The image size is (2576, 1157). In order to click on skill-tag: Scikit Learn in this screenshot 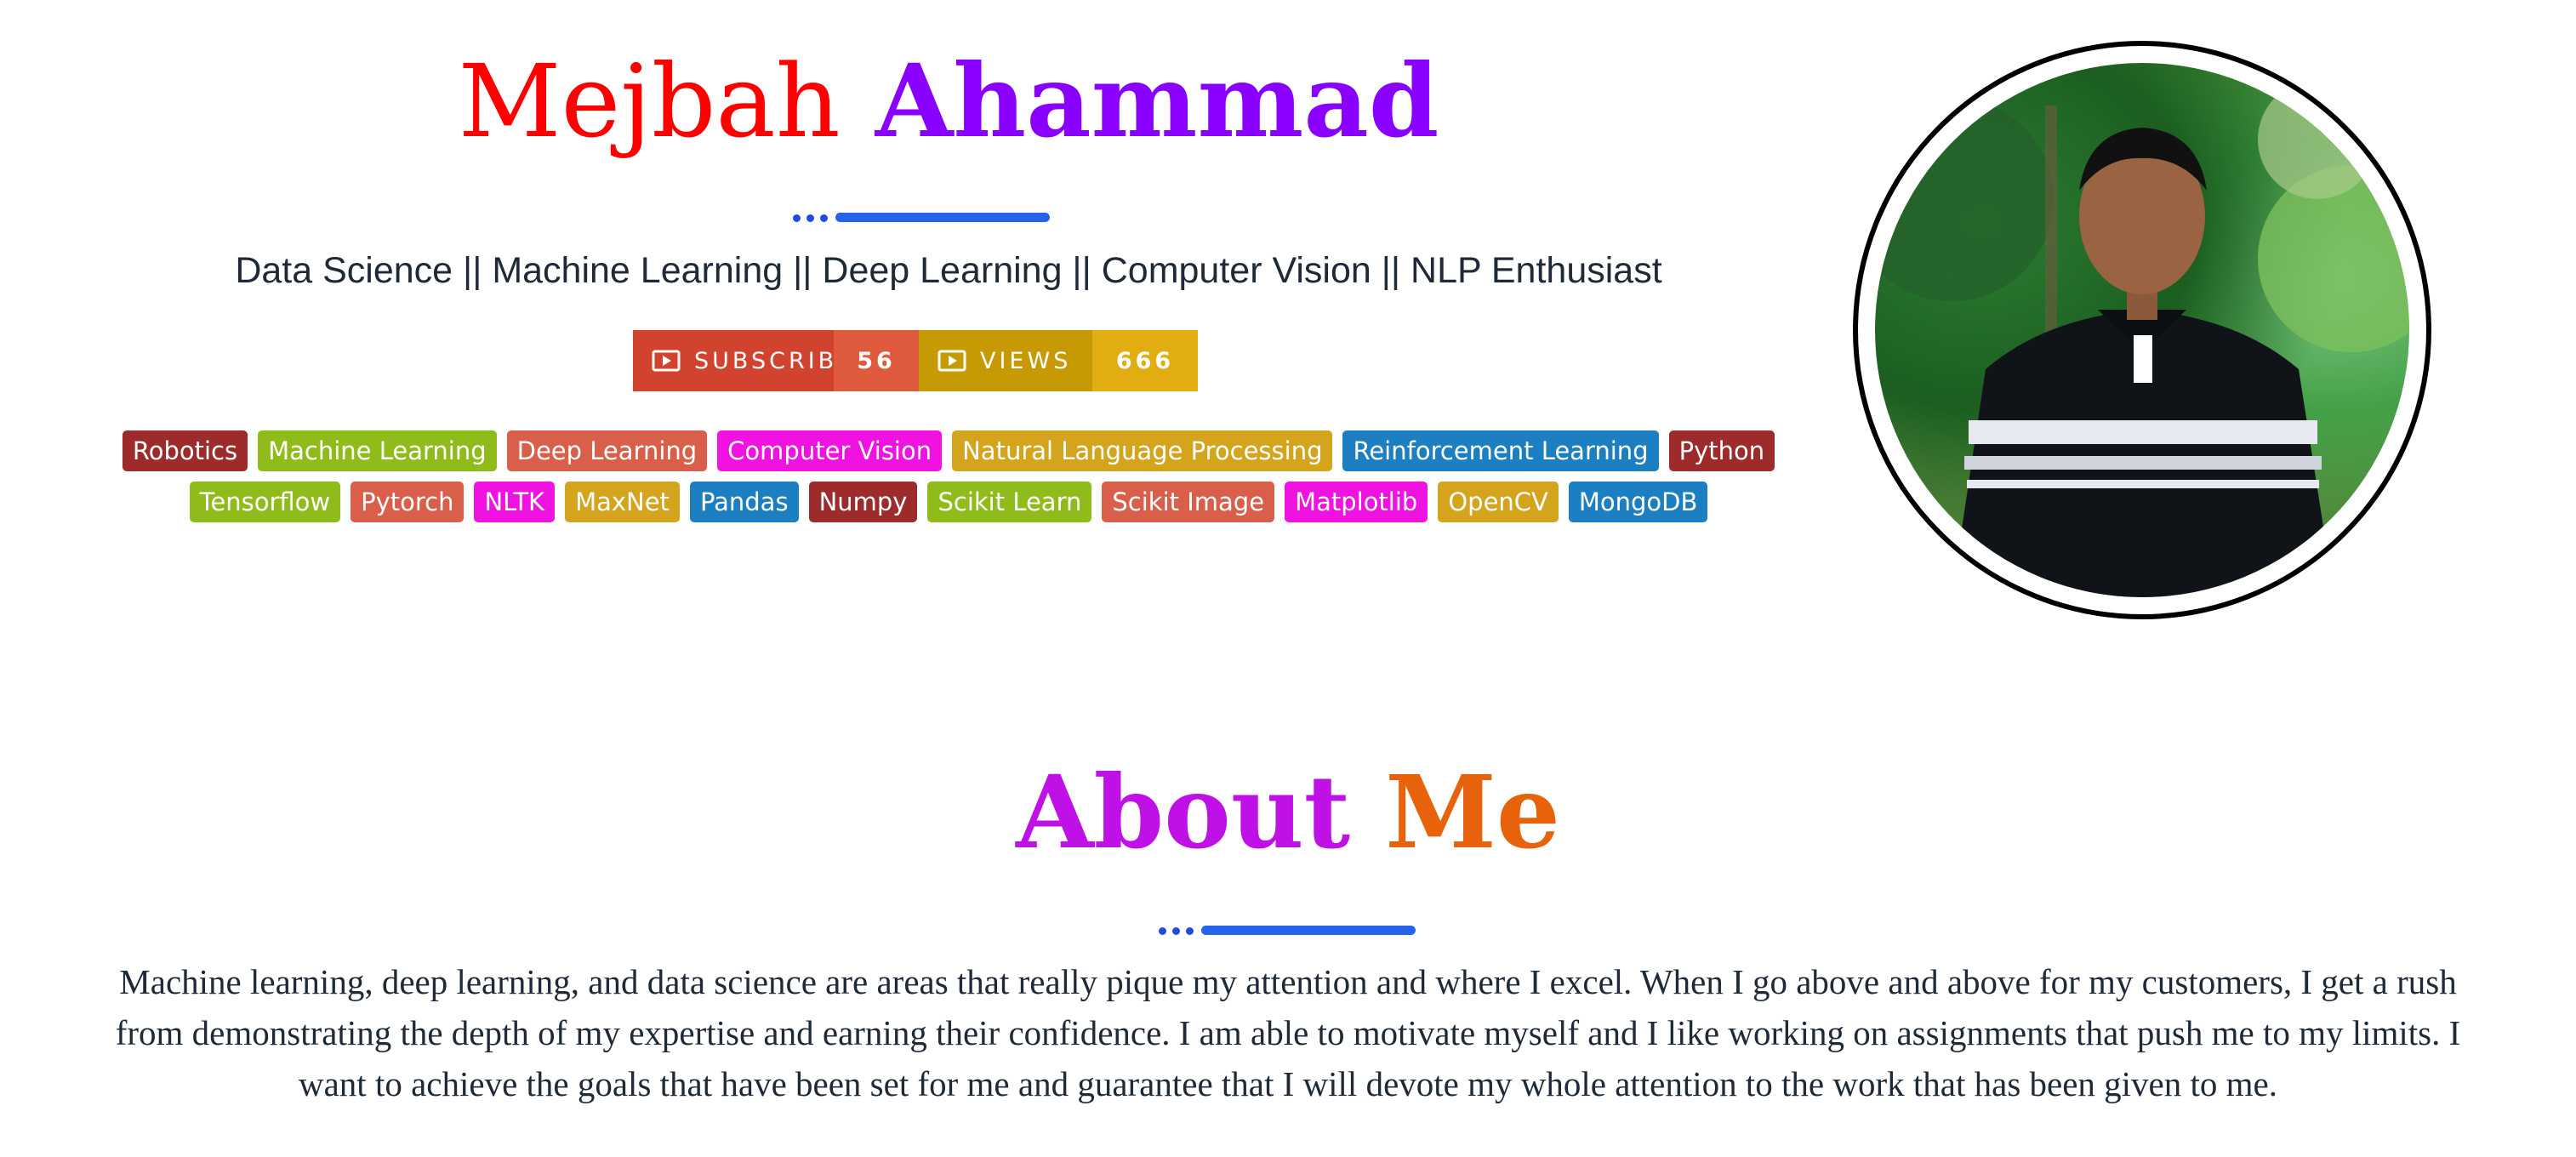, I will do `click(1009, 502)`.